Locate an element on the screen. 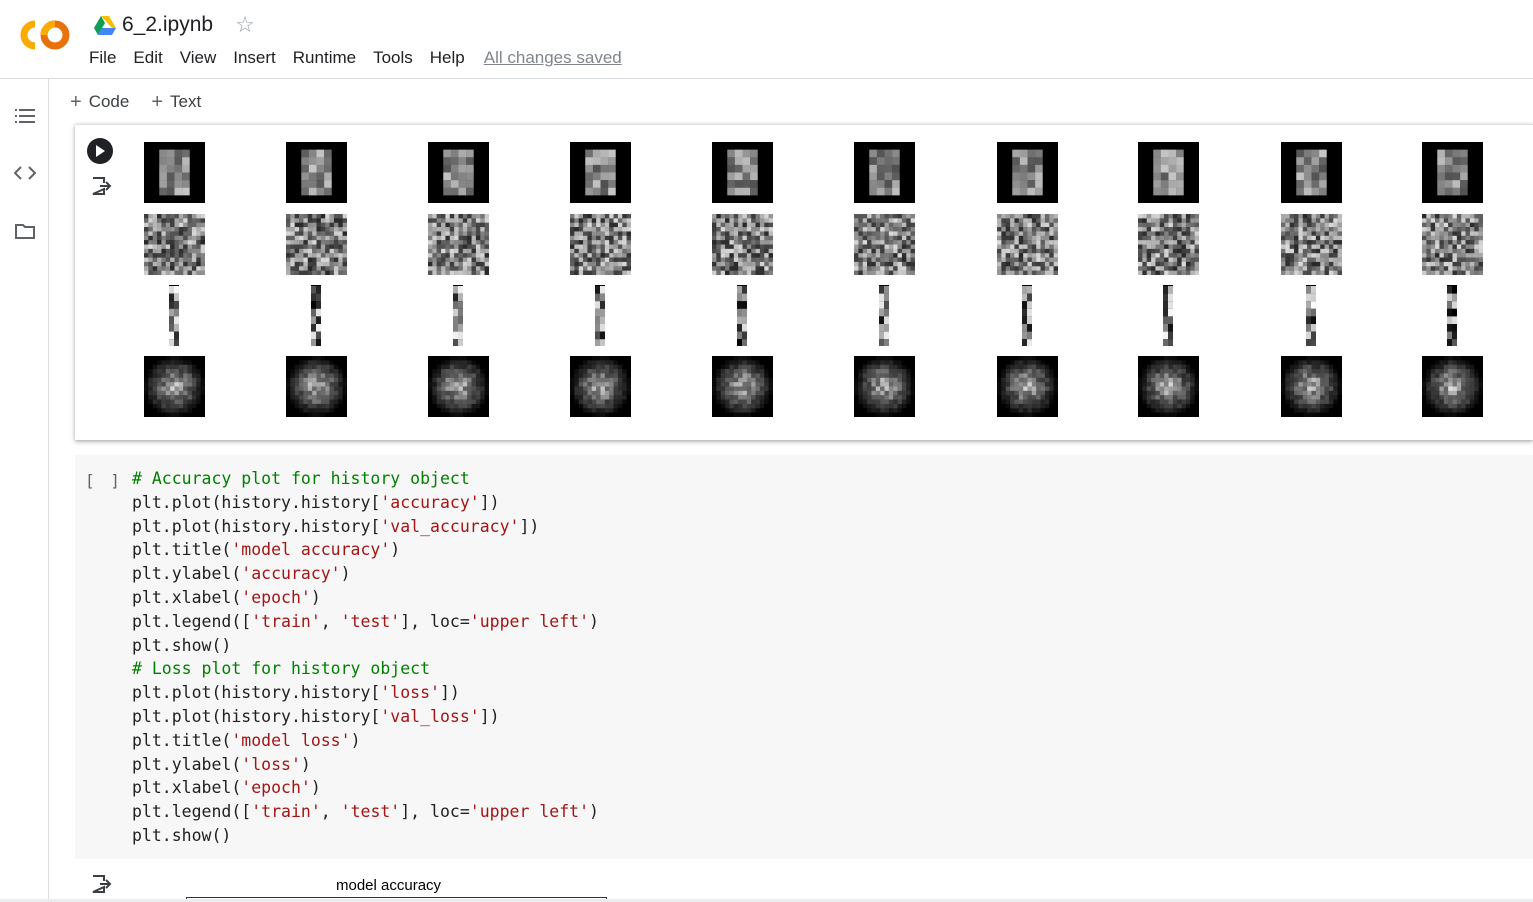 This screenshot has width=1533, height=902. code-line: plt.plot(history.history['loss']) is located at coordinates (365, 693).